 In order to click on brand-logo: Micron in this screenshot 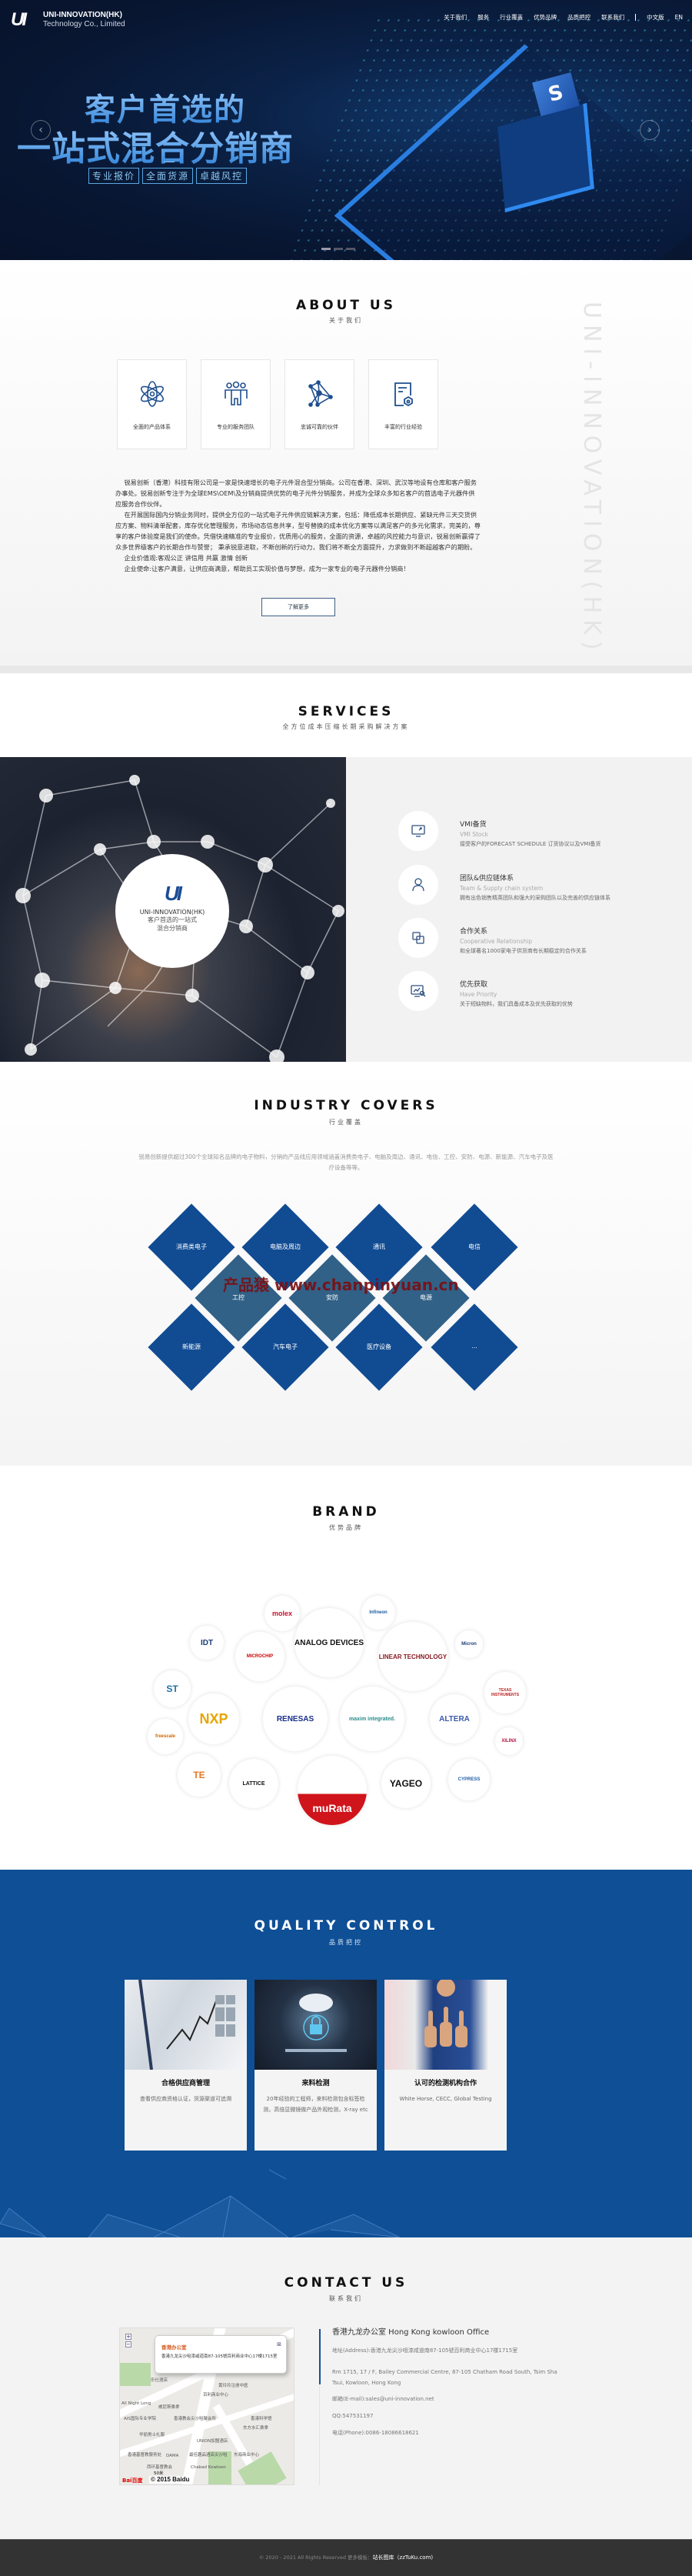, I will do `click(469, 1644)`.